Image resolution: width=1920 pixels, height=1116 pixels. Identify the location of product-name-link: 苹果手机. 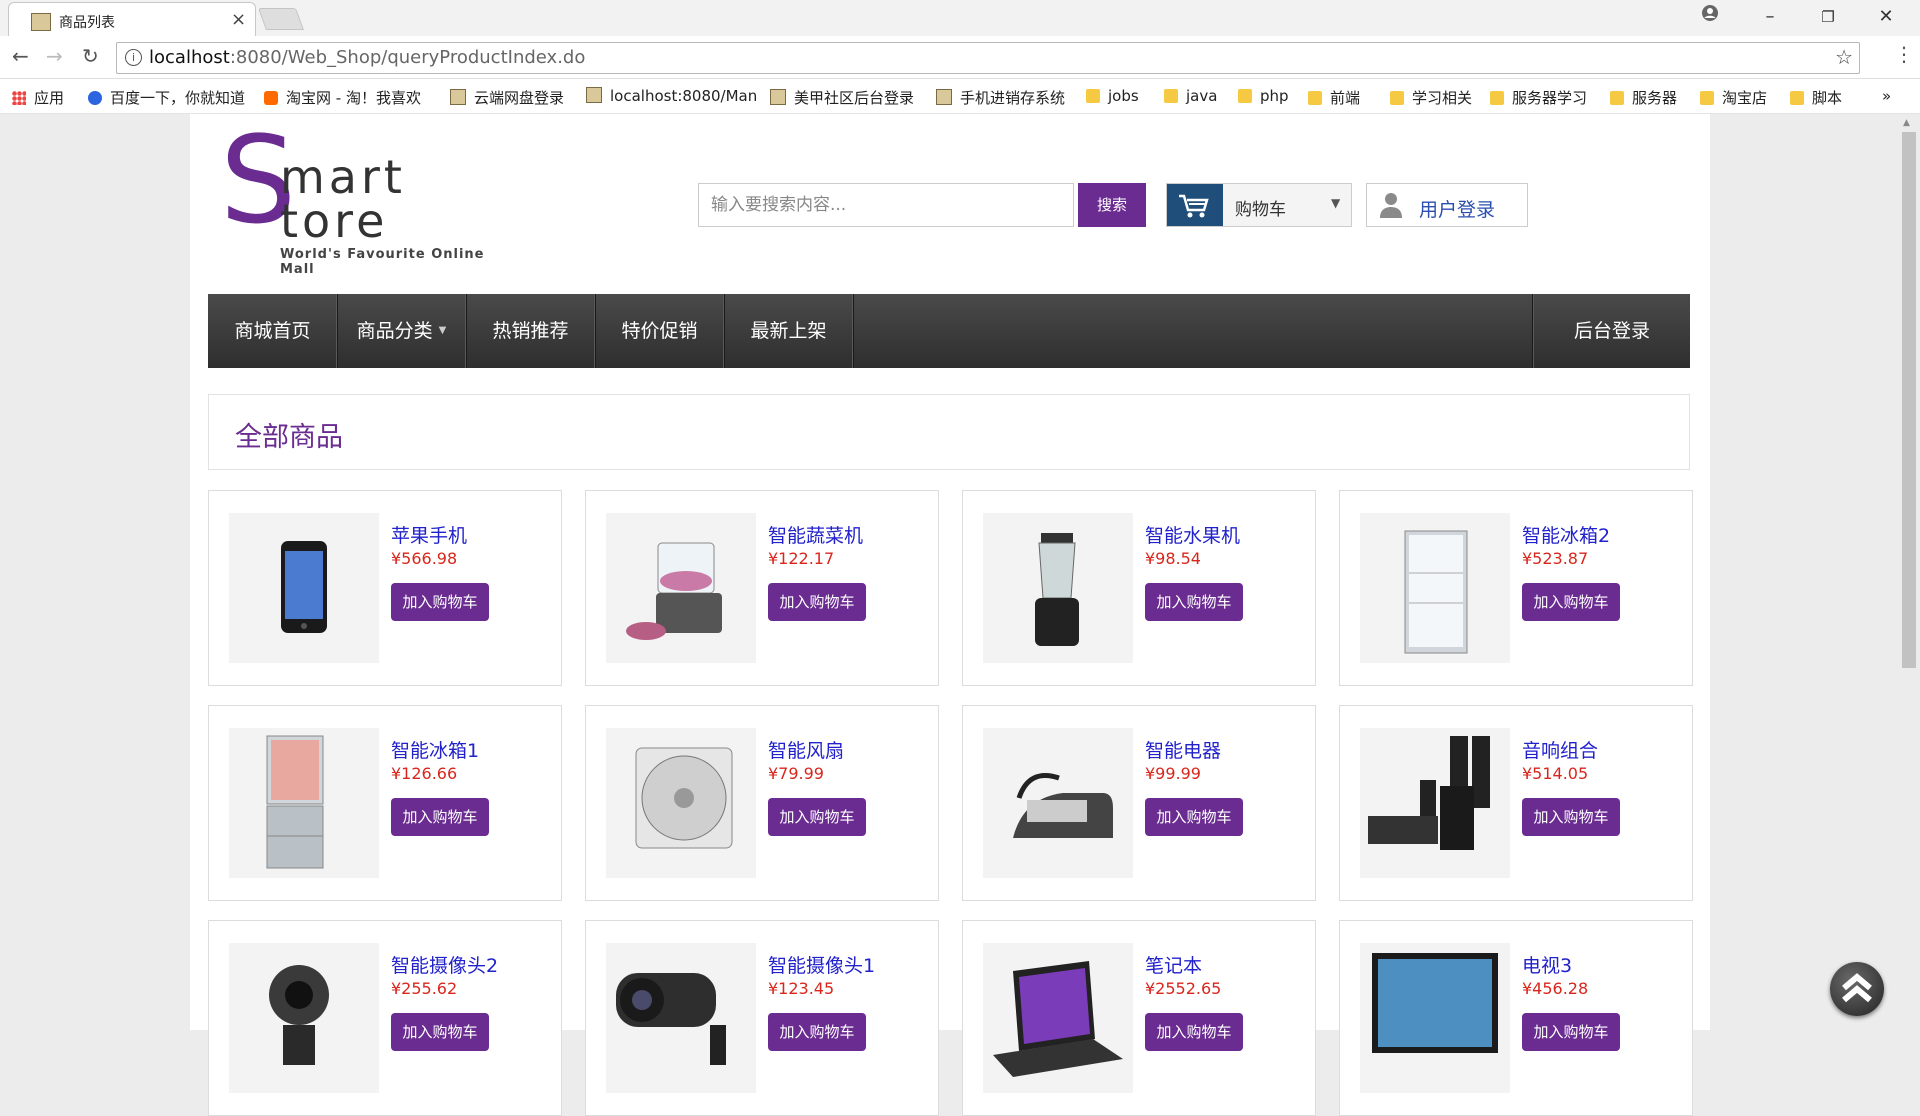
(429, 534).